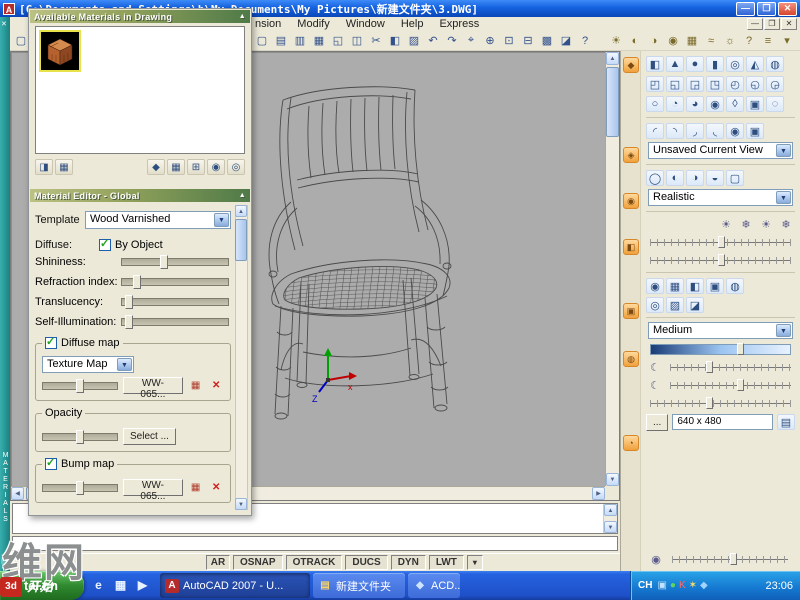 This screenshot has width=800, height=600. I want to click on toolbar-button: ≡, so click(768, 40).